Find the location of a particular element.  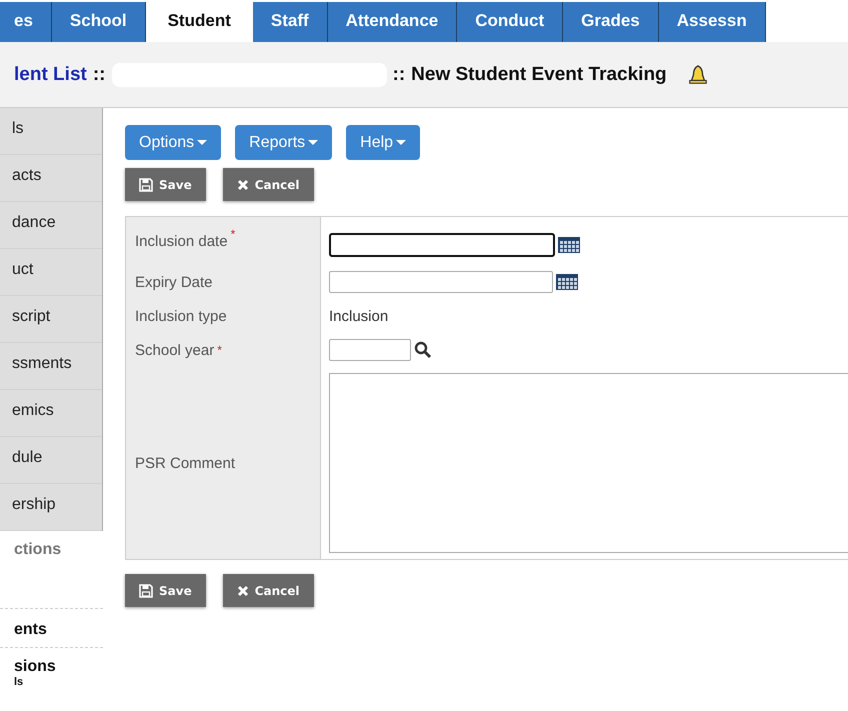

nav-tab: School is located at coordinates (99, 22).